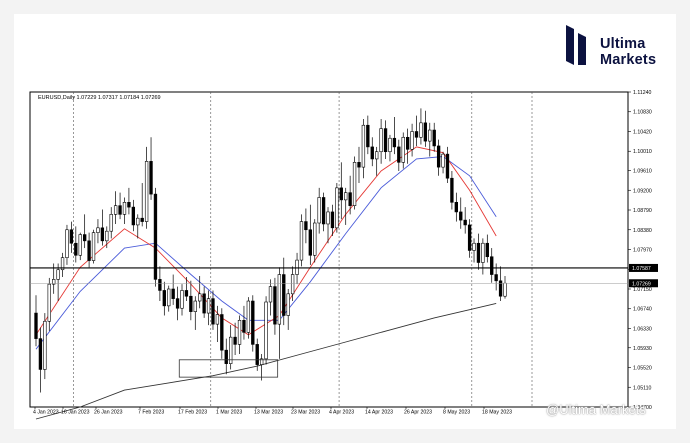 The image size is (690, 443). What do you see at coordinates (108, 413) in the screenshot?
I see `x-tick-label: 26 Jan 2023` at bounding box center [108, 413].